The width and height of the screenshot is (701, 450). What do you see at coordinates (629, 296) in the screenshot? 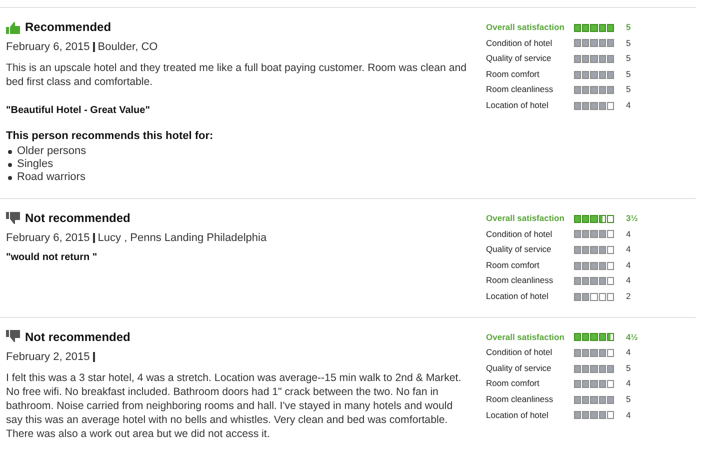
I see `rating-score: 2` at bounding box center [629, 296].